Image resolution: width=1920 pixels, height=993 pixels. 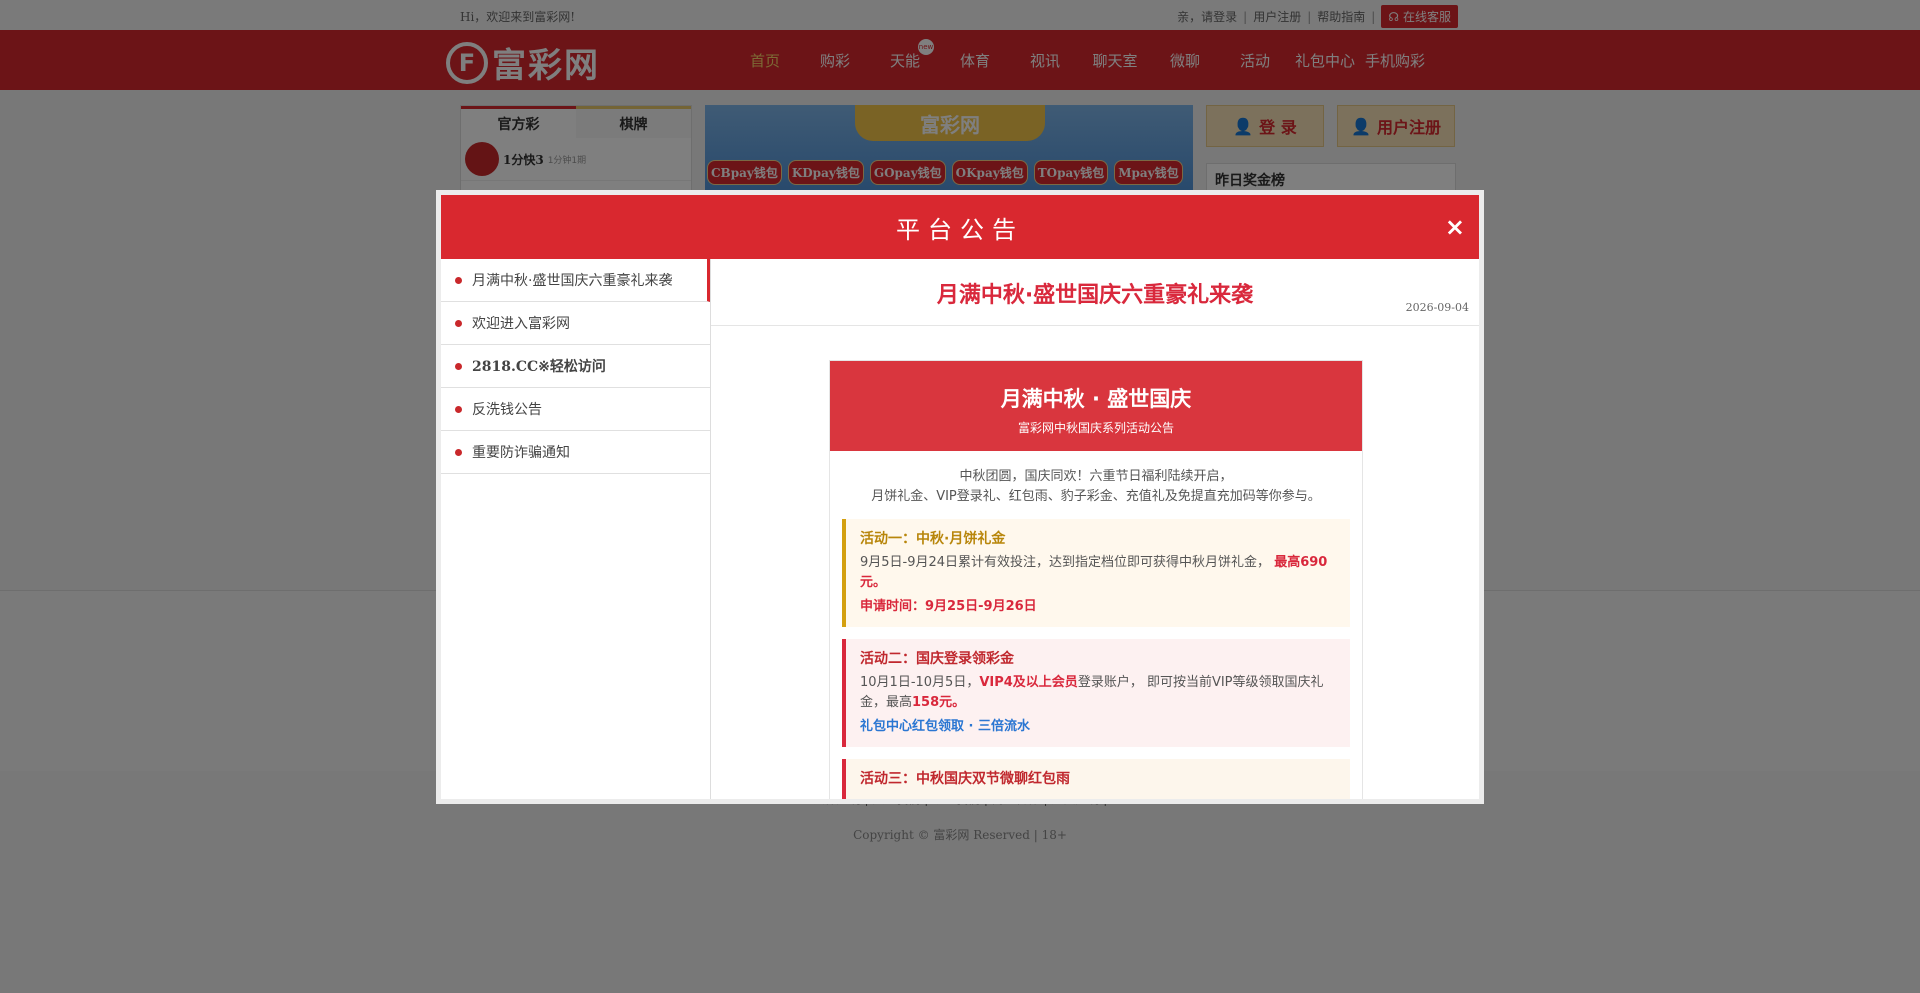 I want to click on notice-title: 月满中秋·盛世国庆六重豪礼来袭, so click(x=1095, y=295).